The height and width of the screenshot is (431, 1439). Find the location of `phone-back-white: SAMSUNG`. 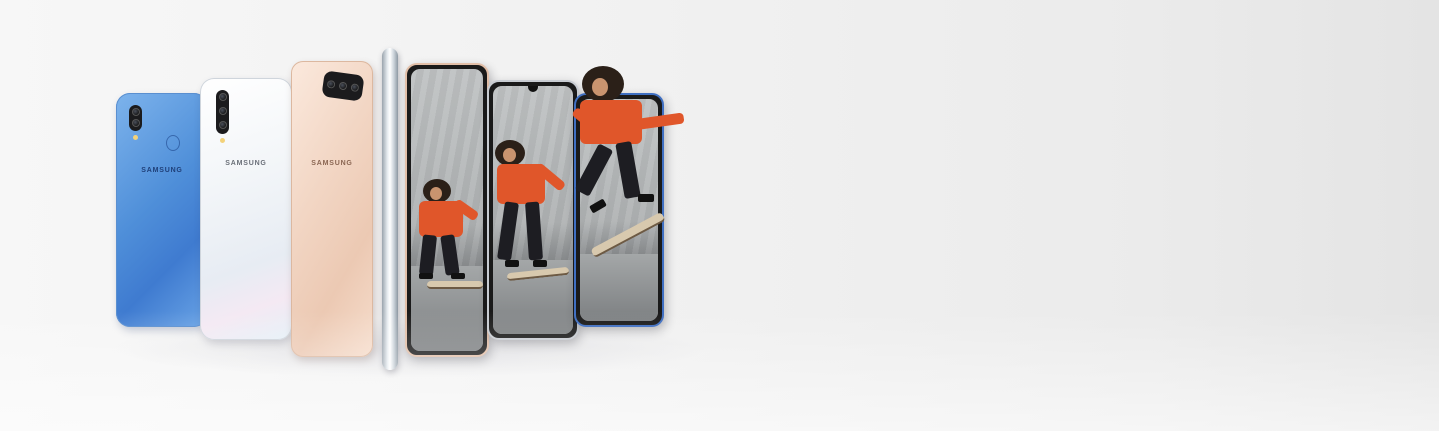

phone-back-white: SAMSUNG is located at coordinates (246, 209).